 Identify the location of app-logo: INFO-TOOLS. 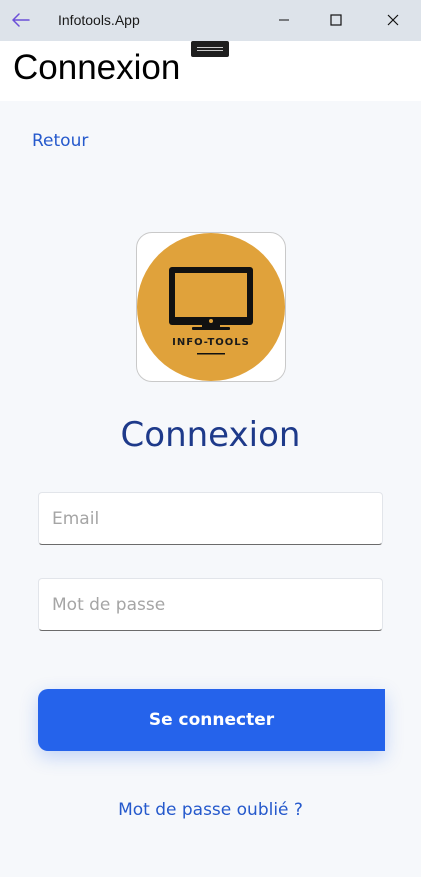
(211, 307).